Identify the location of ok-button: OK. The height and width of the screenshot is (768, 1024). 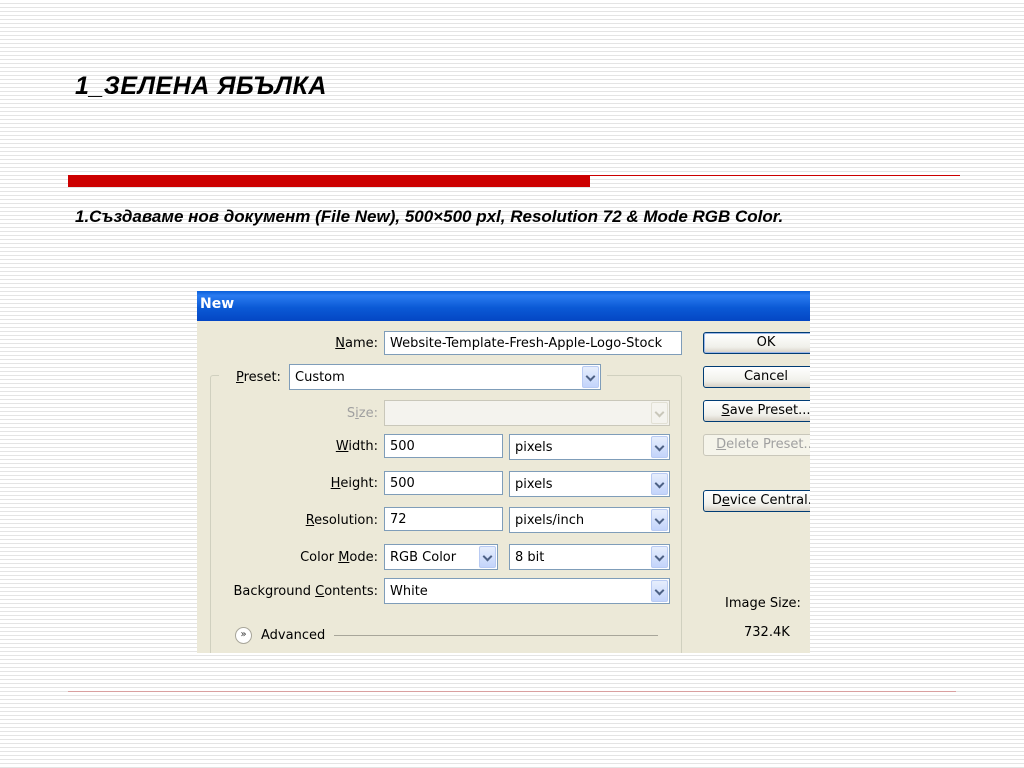
(756, 343).